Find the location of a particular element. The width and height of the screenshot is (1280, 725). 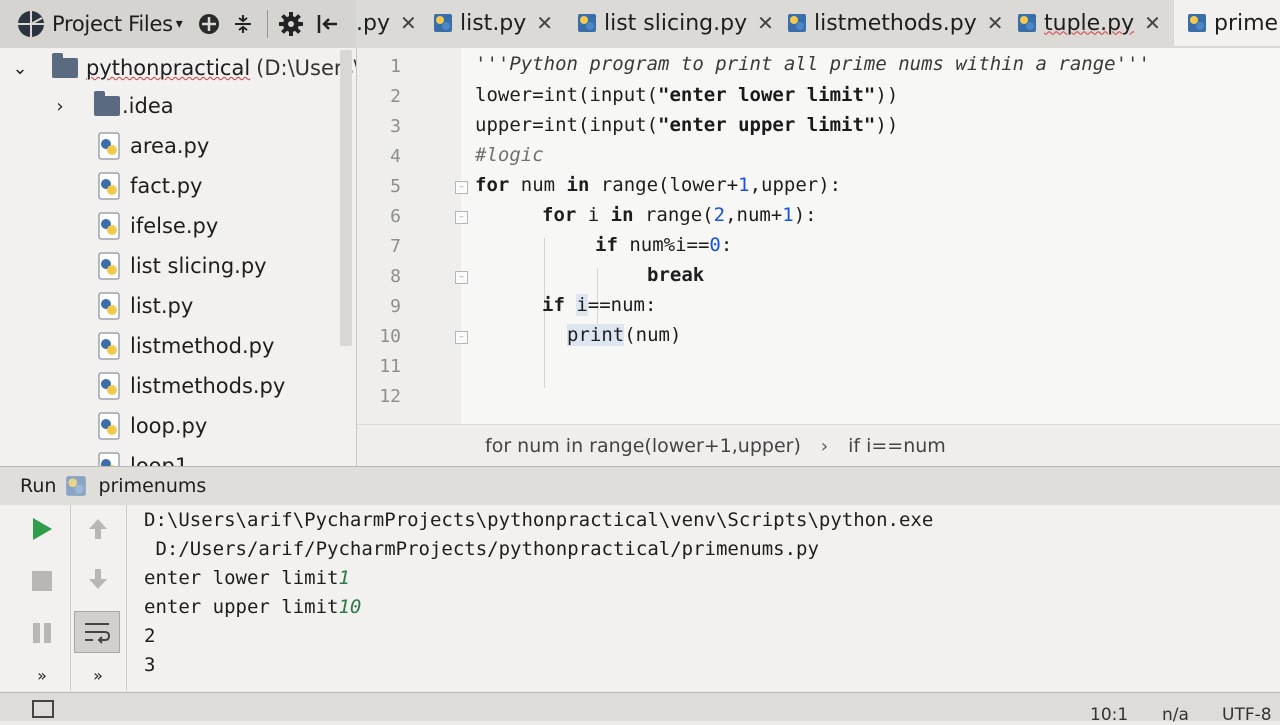

tree-item-label: listmethod.py is located at coordinates (202, 346).